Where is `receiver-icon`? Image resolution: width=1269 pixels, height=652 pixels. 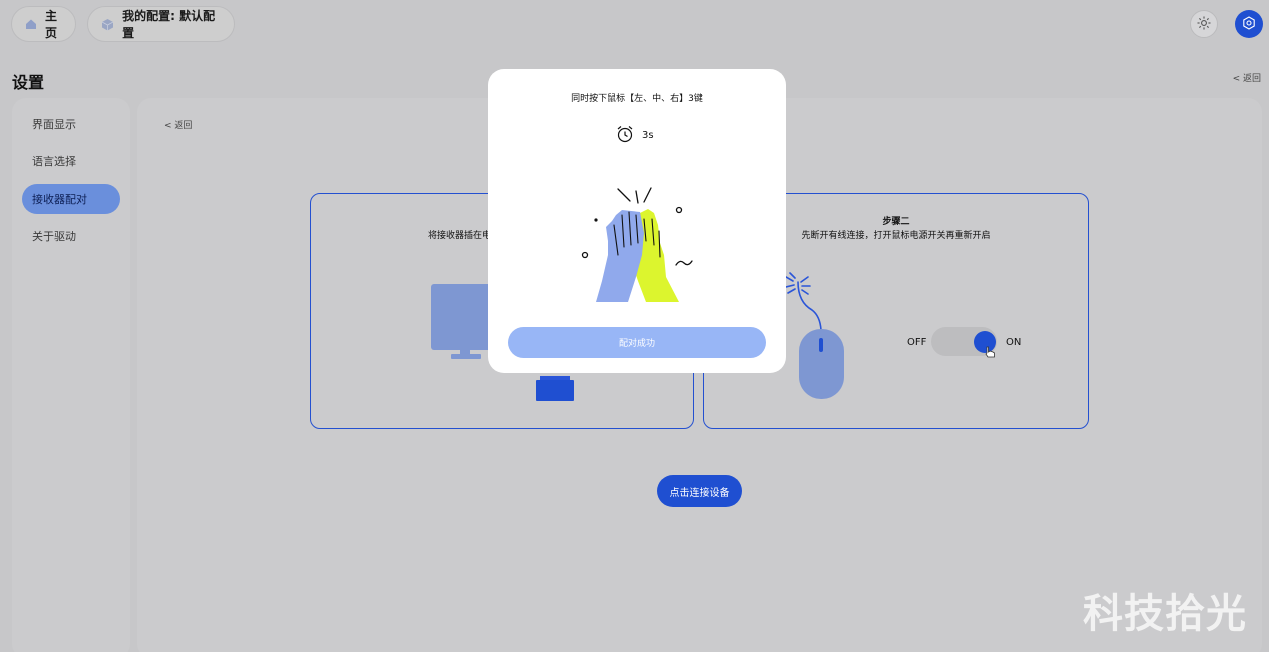
receiver-icon is located at coordinates (555, 390).